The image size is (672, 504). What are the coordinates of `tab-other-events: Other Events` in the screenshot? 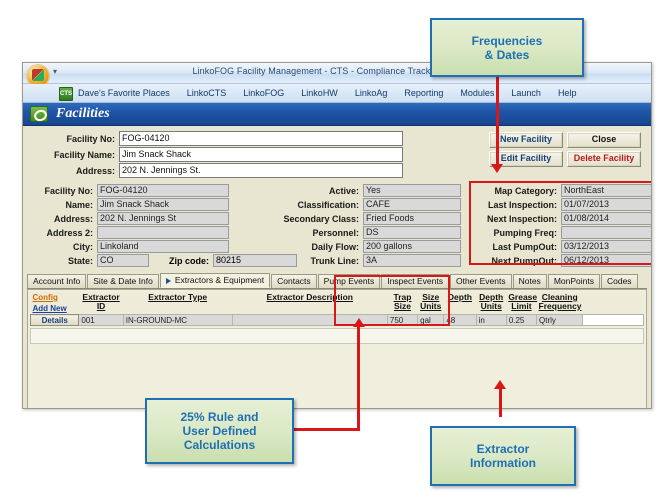 It's located at (480, 281).